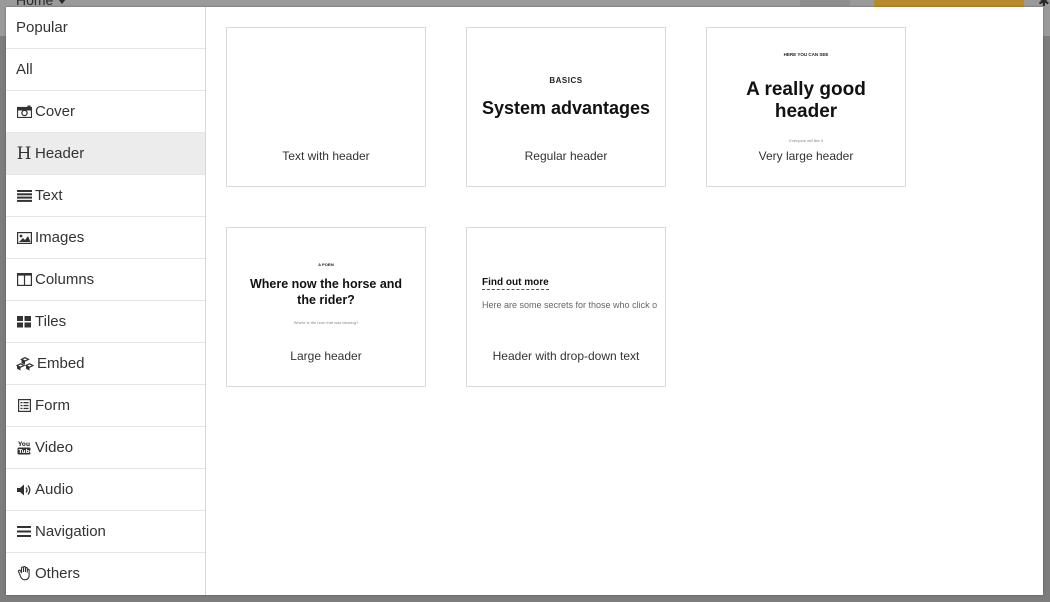  I want to click on volume-icon, so click(24, 490).